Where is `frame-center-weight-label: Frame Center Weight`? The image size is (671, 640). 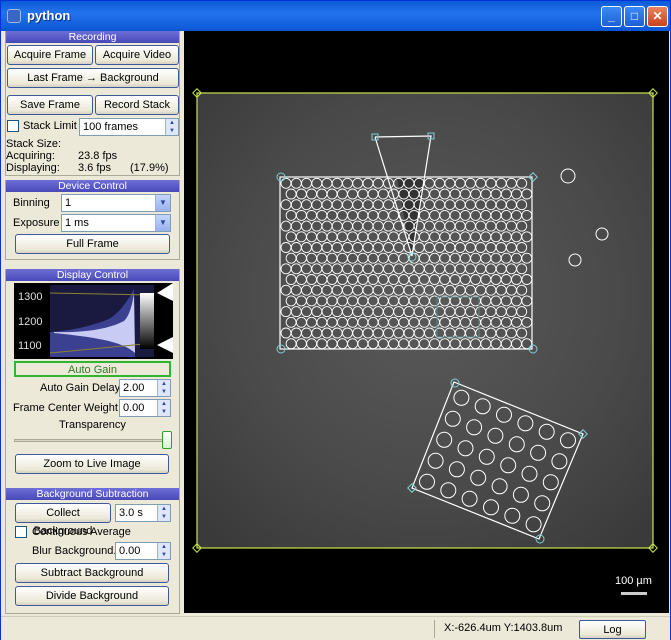 frame-center-weight-label: Frame Center Weight is located at coordinates (65, 408).